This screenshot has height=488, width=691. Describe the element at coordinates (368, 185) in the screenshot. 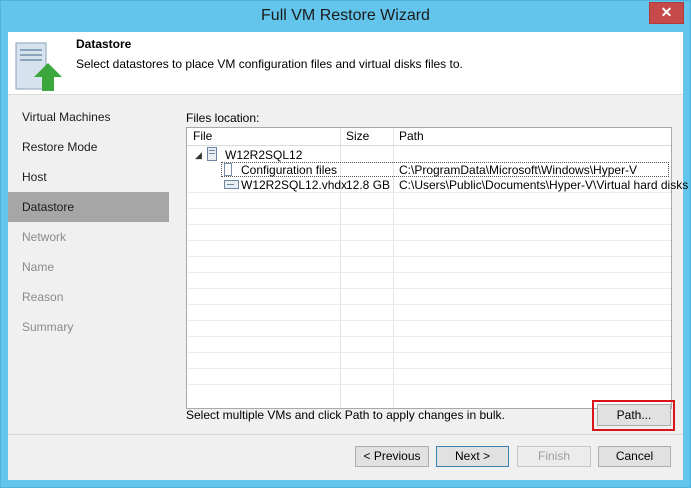

I see `row-vhdx-size: 12.8 GB` at that location.